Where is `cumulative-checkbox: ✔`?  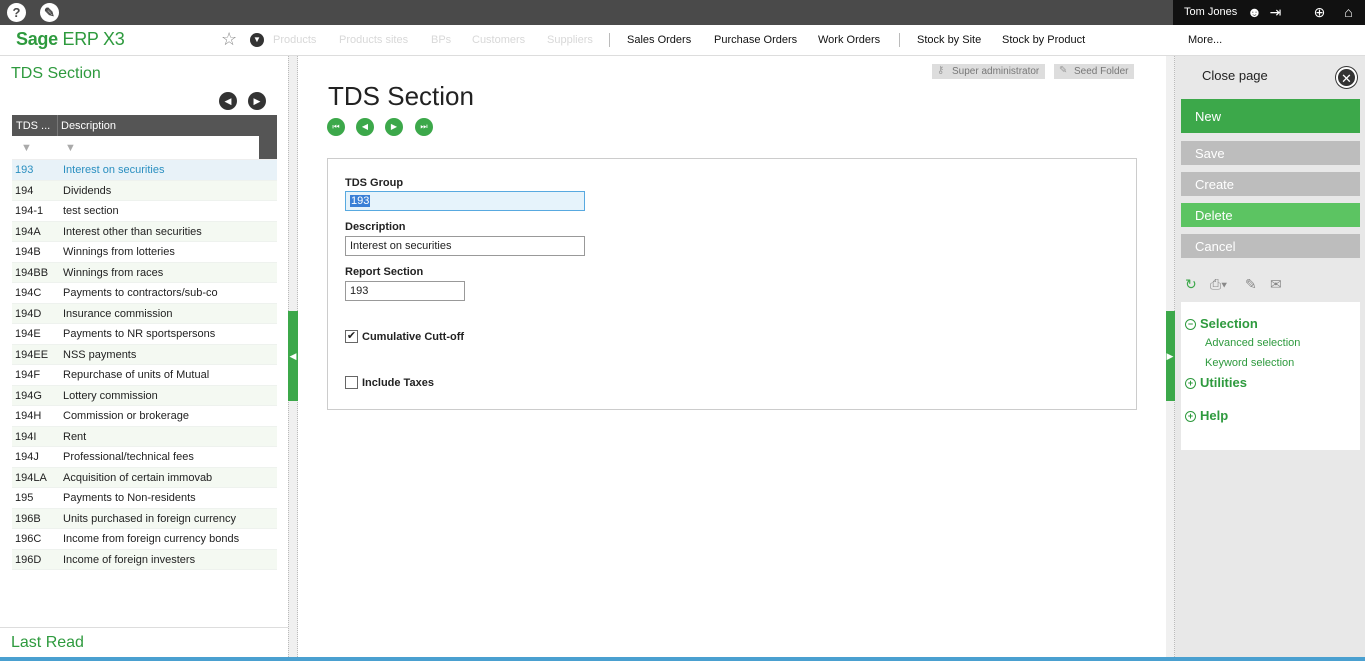 cumulative-checkbox: ✔ is located at coordinates (351, 336).